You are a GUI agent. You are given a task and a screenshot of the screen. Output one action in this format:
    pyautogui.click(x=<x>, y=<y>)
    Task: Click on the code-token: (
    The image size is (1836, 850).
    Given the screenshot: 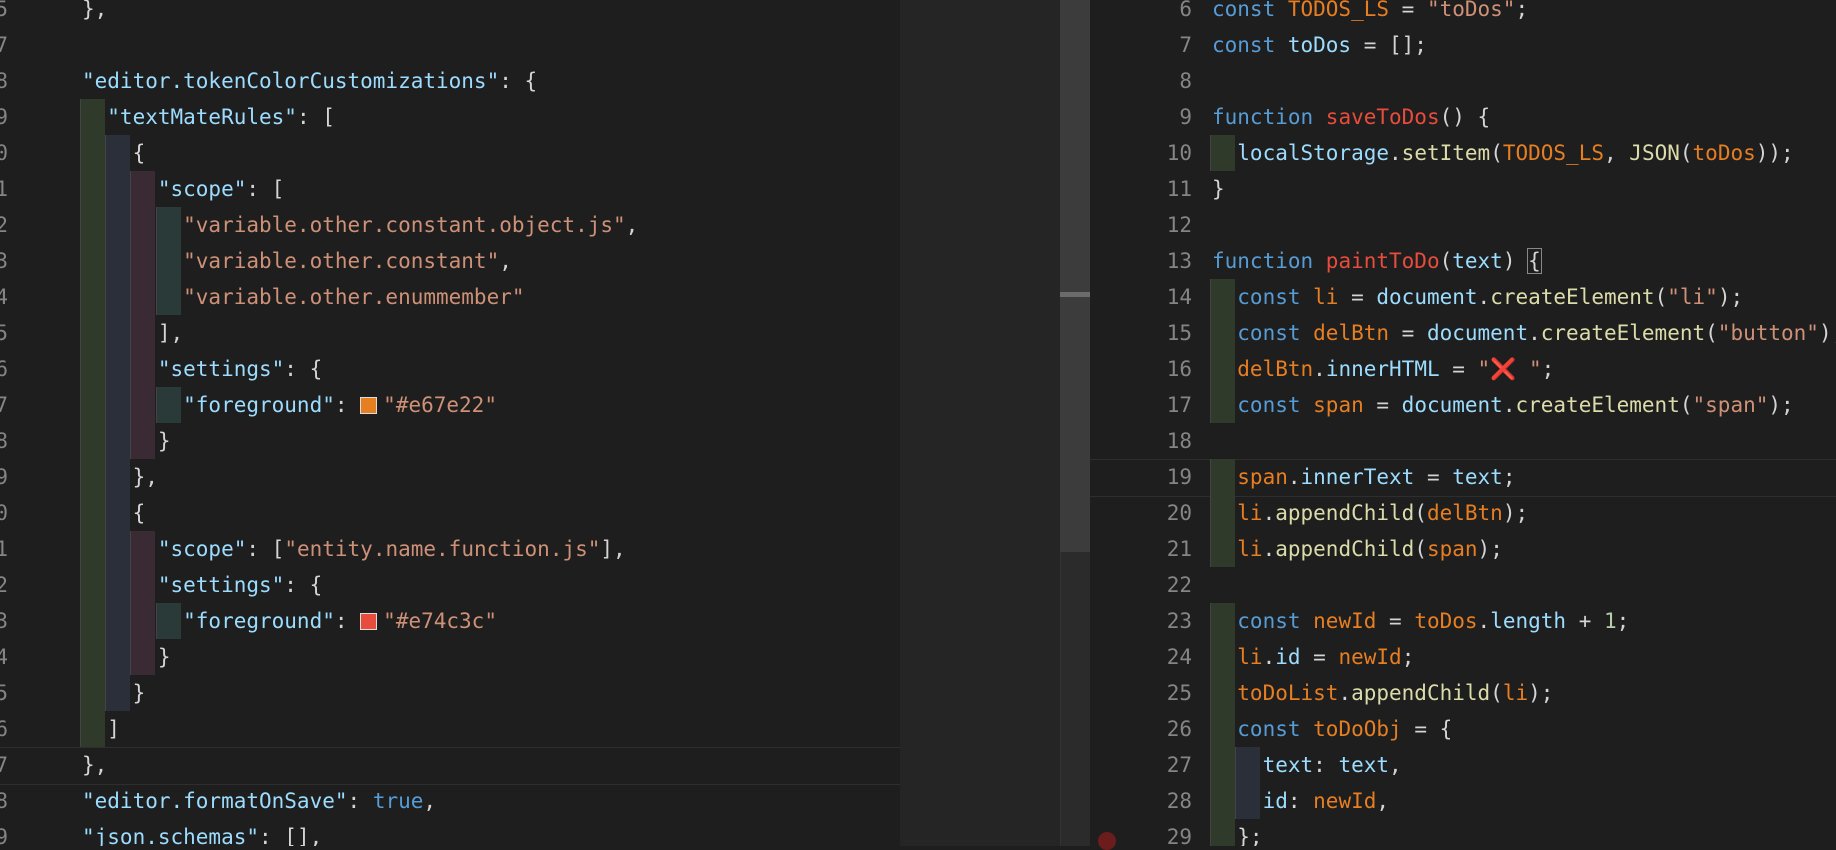 What is the action you would take?
    pyautogui.click(x=1496, y=153)
    